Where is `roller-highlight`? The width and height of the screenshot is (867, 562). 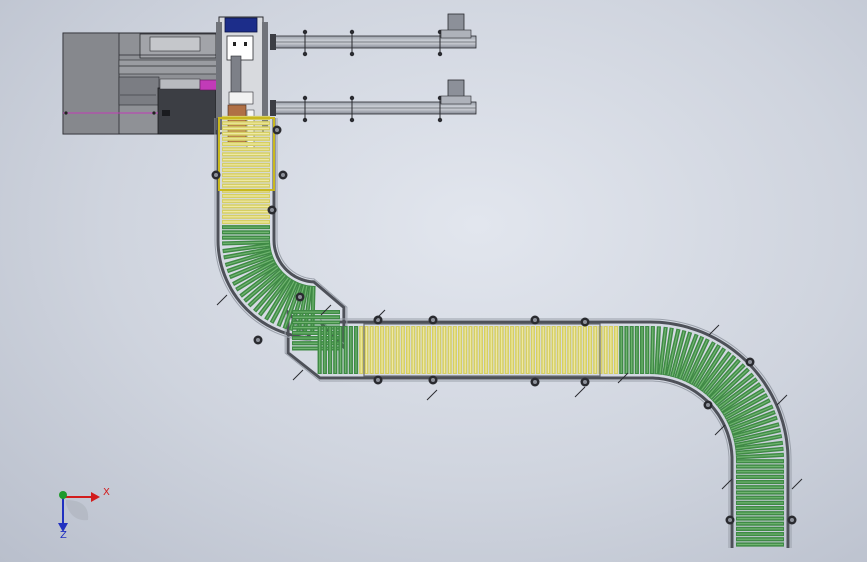
roller-highlight is located at coordinates (652, 350).